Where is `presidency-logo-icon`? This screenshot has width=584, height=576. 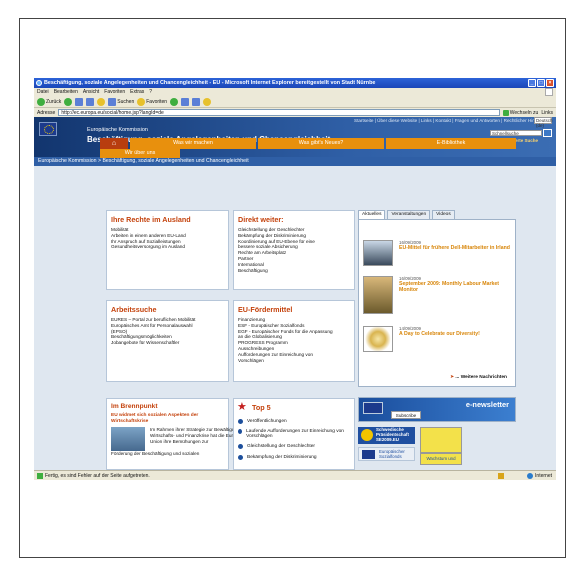 presidency-logo-icon is located at coordinates (367, 435).